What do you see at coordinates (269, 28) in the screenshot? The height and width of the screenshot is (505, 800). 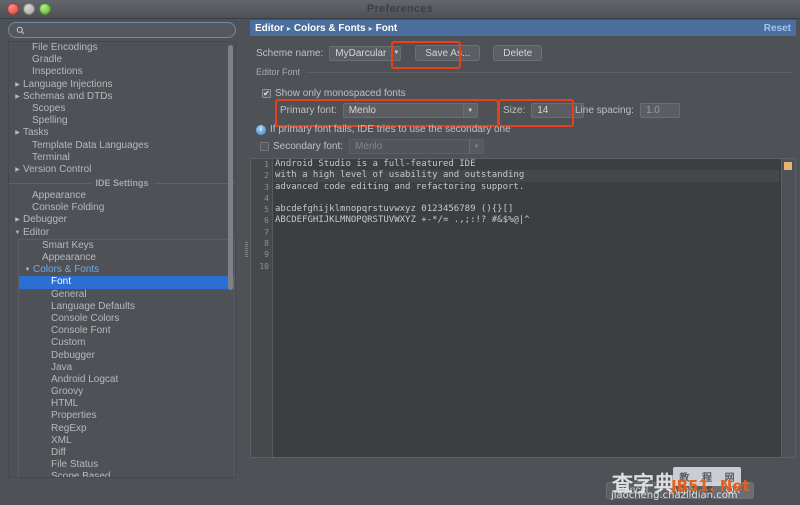 I see `breadcrumb-item-0: Editor` at bounding box center [269, 28].